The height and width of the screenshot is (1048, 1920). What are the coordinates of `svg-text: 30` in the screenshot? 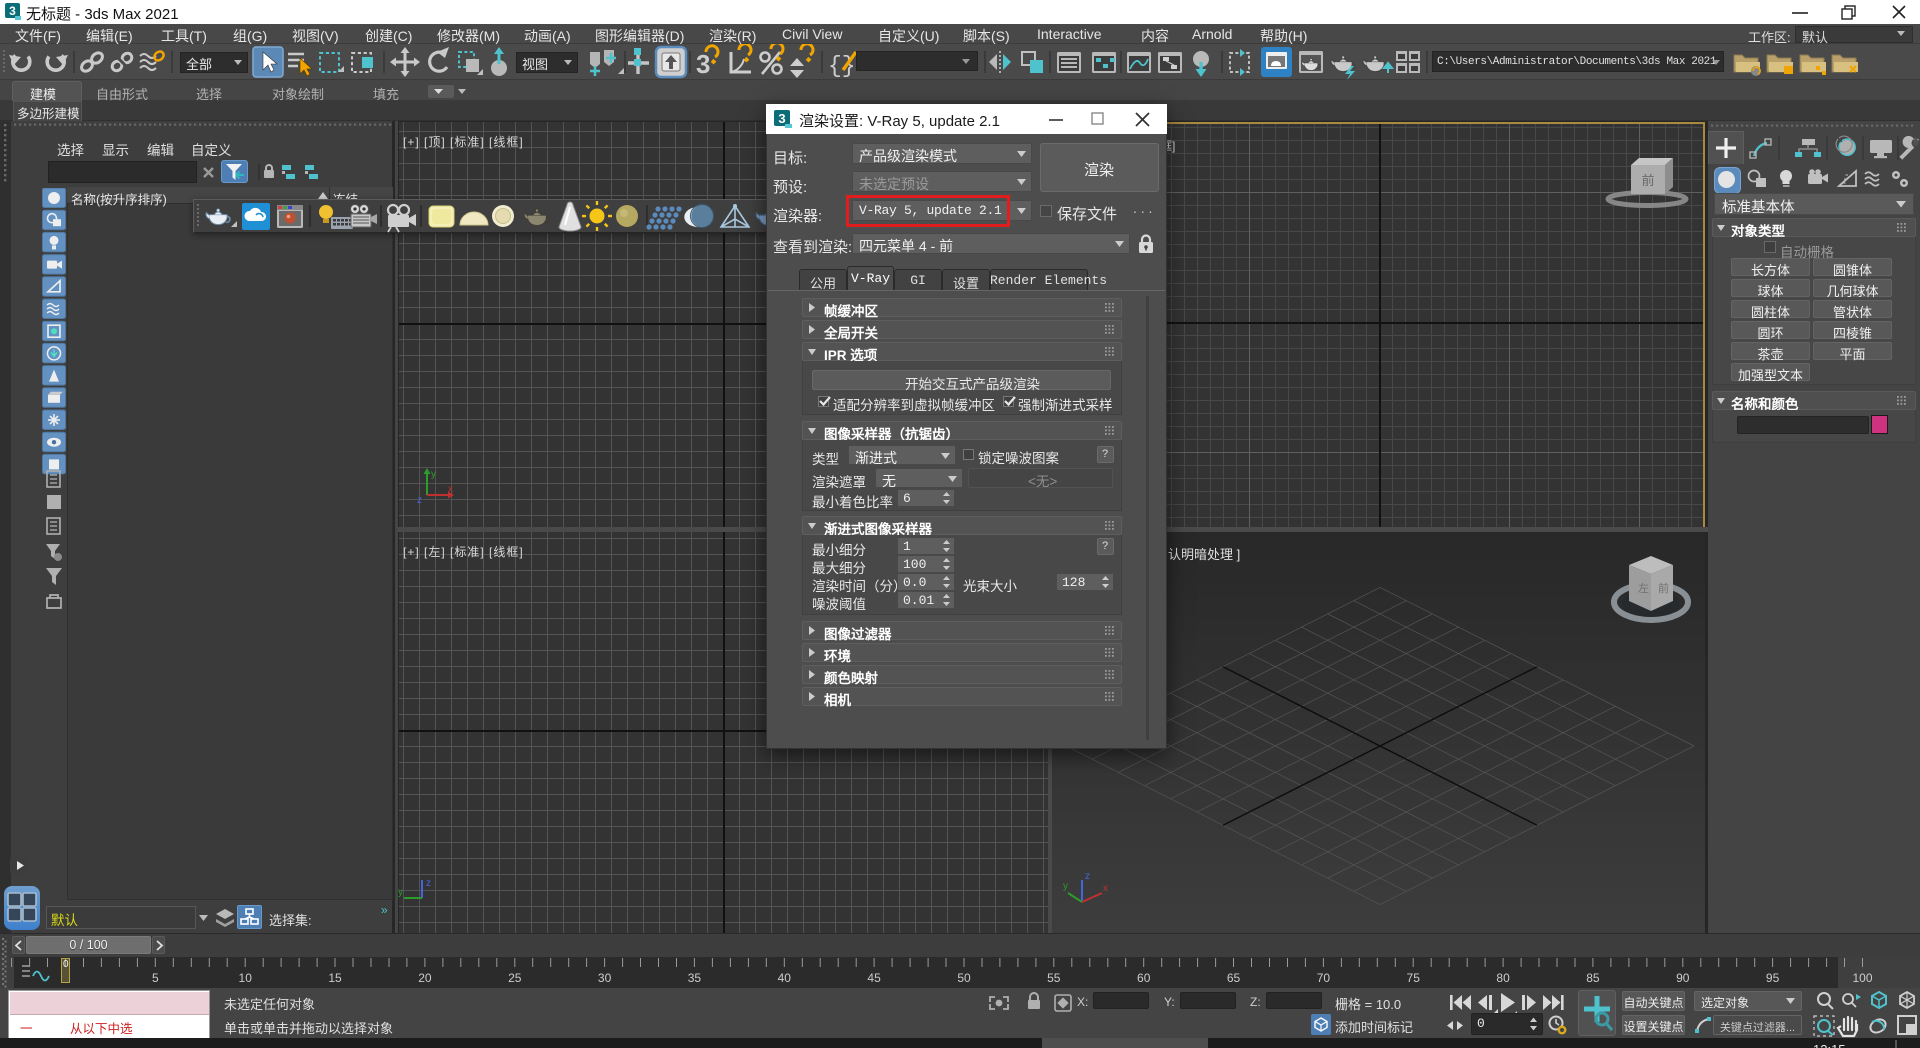 It's located at (605, 978).